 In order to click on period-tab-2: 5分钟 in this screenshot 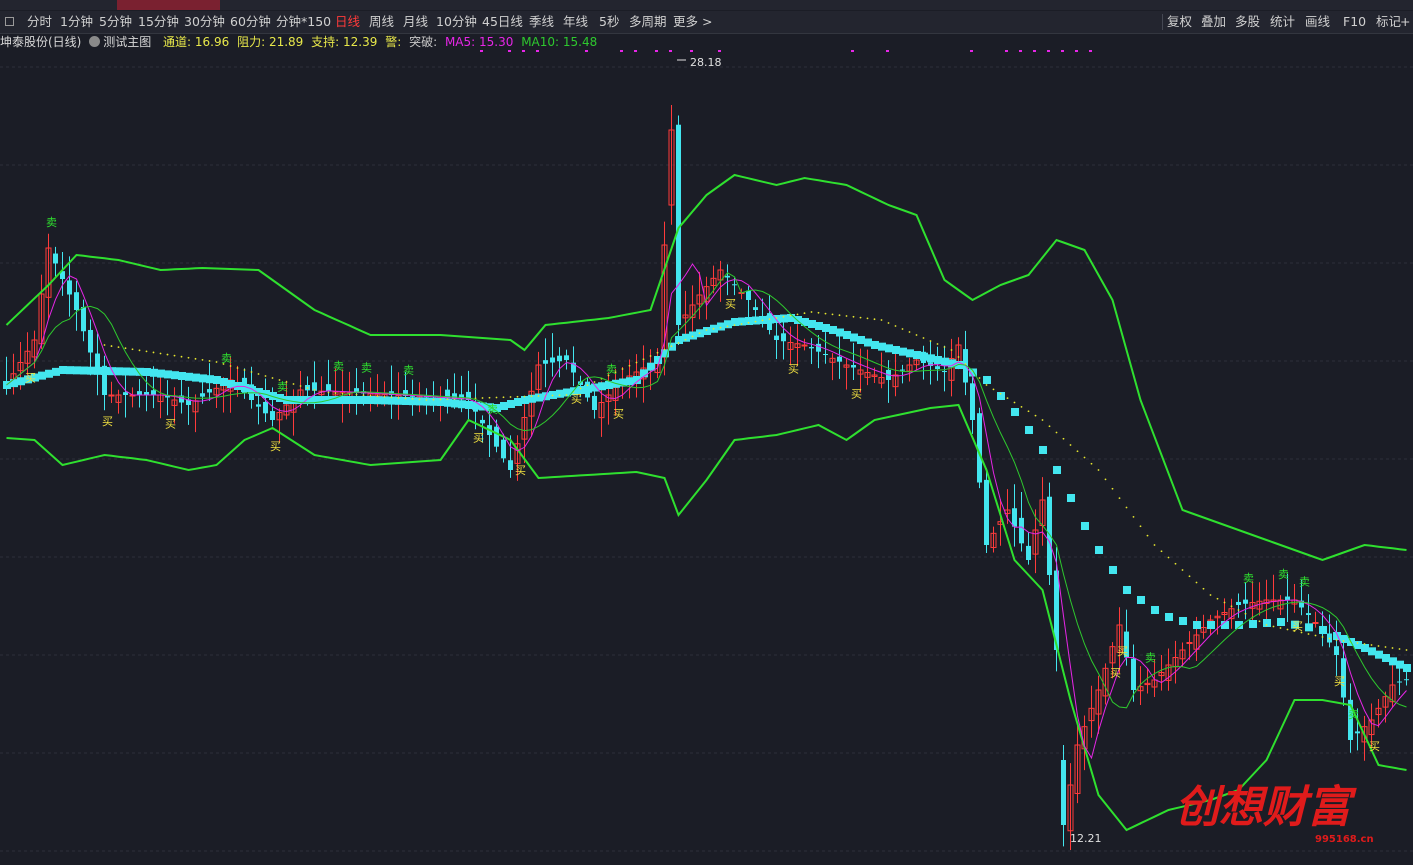, I will do `click(115, 22)`.